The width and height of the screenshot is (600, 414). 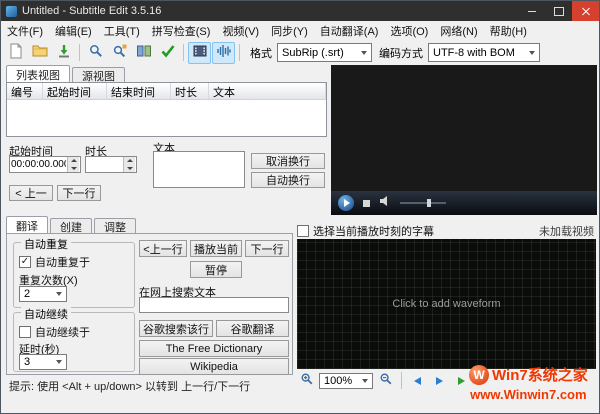 What do you see at coordinates (167, 53) in the screenshot?
I see `spell-check-button` at bounding box center [167, 53].